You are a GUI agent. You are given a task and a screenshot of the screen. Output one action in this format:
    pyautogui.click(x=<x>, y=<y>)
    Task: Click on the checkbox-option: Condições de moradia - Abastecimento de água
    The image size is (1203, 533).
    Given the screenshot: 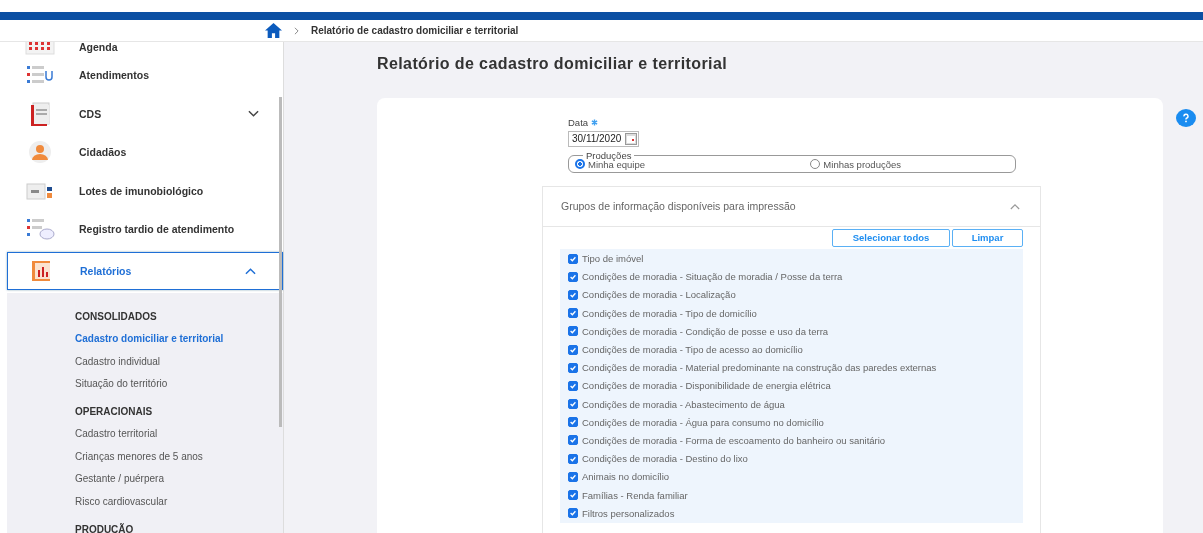 What is the action you would take?
    pyautogui.click(x=791, y=404)
    